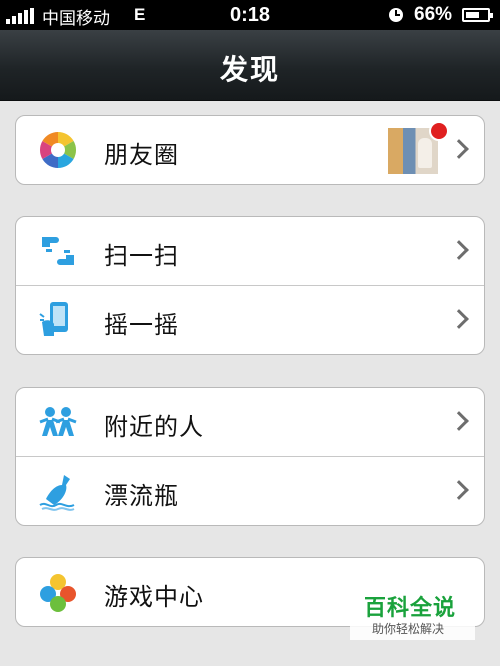  Describe the element at coordinates (433, 14) in the screenshot. I see `battery-percent: 66%` at that location.